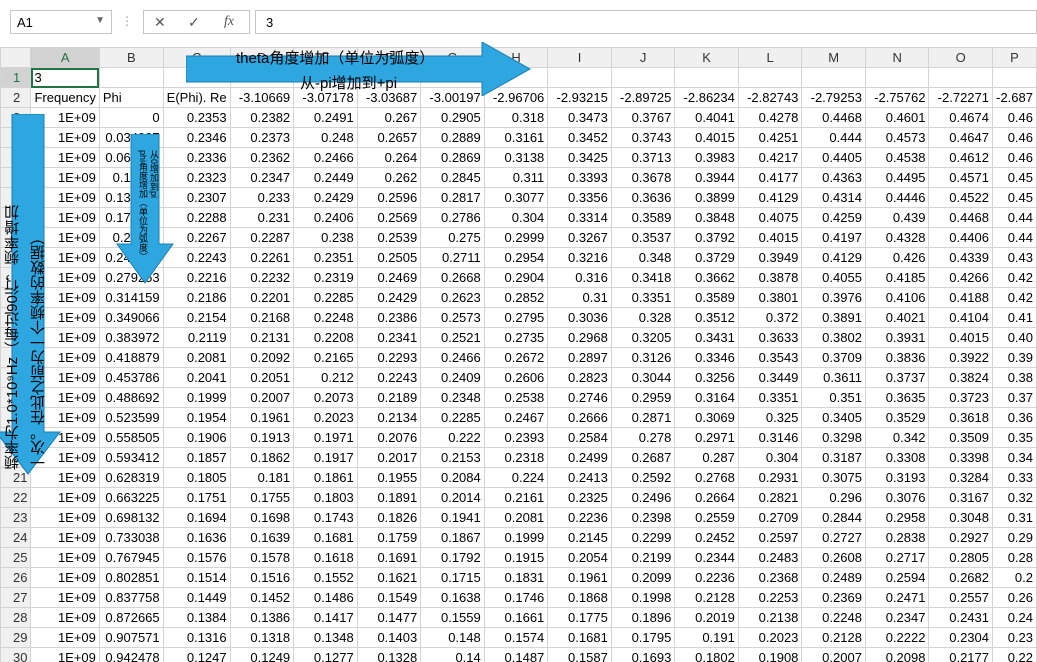  Describe the element at coordinates (643, 417) in the screenshot. I see `cell-J18: 0.2871` at that location.